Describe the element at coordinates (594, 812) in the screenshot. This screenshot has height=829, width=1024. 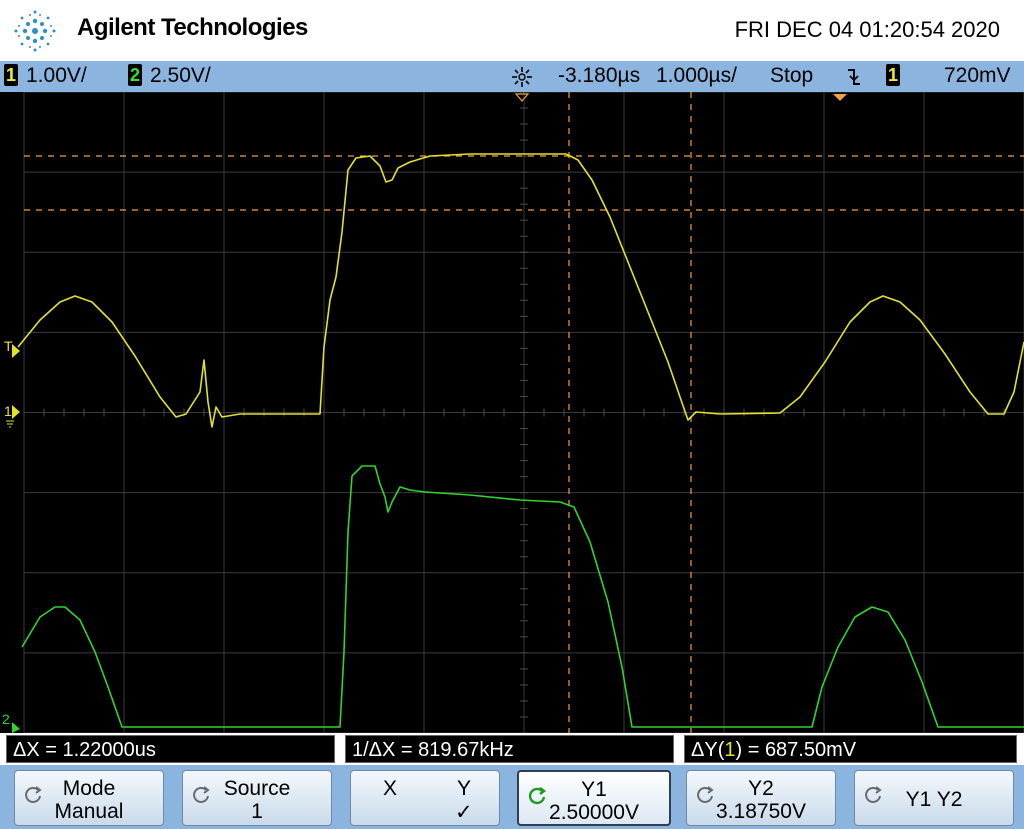
I see `y1-value: 2.50000V` at that location.